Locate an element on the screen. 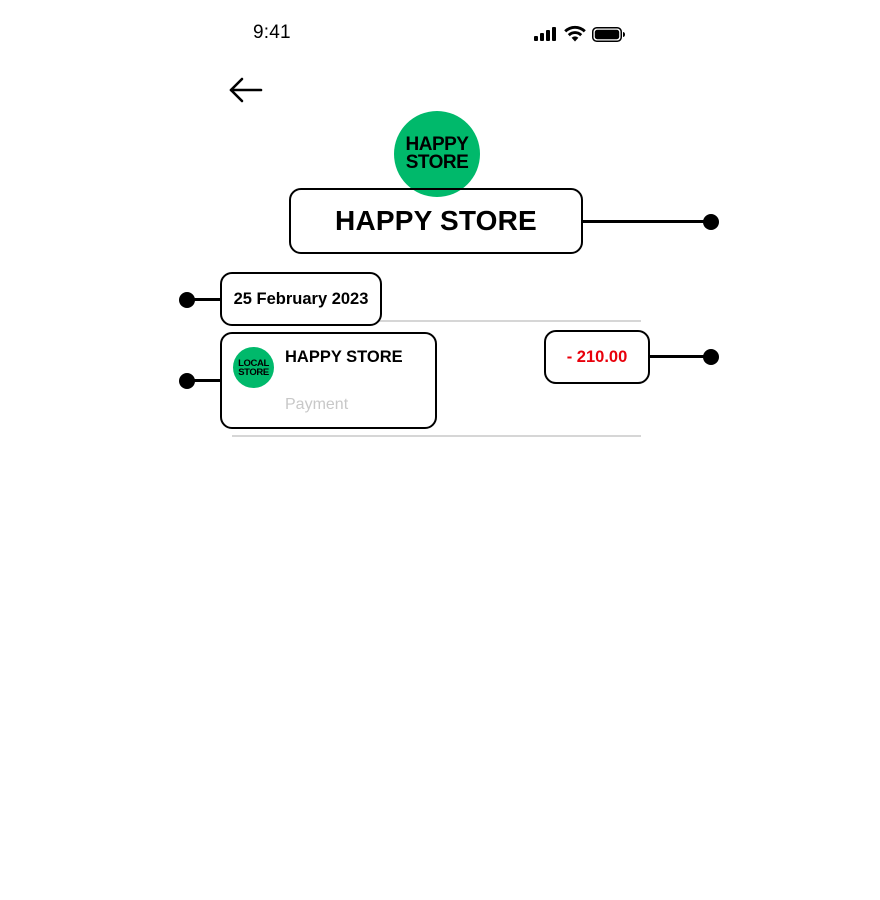 The width and height of the screenshot is (880, 900). merchant-logo: LOCAL STORE is located at coordinates (253, 367).